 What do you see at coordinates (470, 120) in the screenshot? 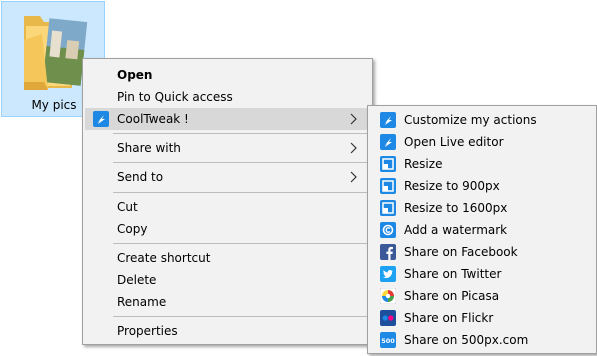
I see `submenu-item-label: Customize my actions` at bounding box center [470, 120].